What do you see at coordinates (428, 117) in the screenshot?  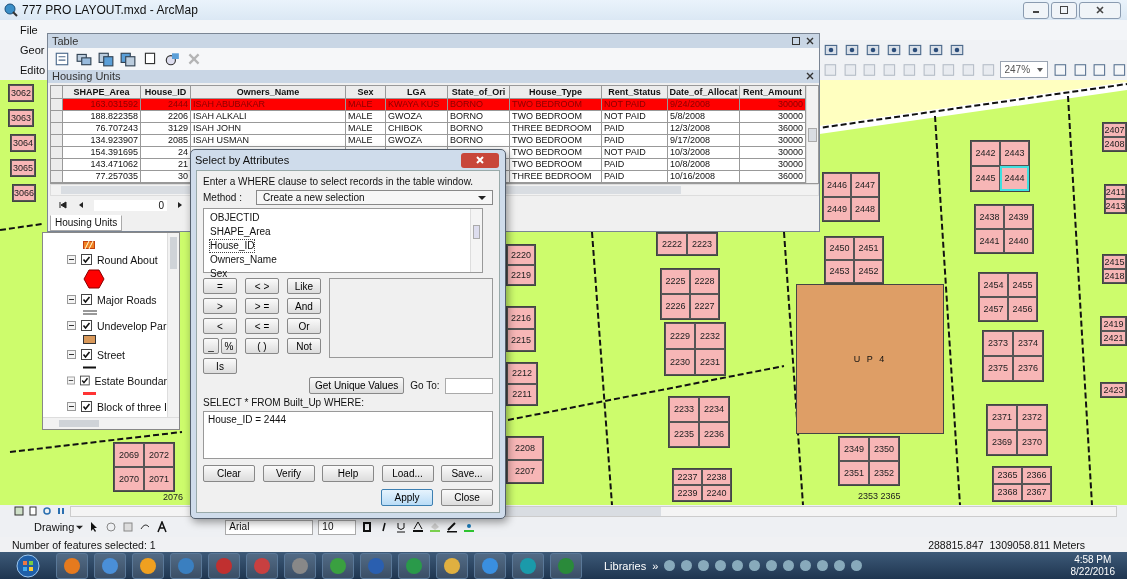 I see `table-row: 188.822358 2206 ISAH ALKALI MALE GWOZA BORNO TWO BEDROOM NOT PAID 5/8/2008 30000` at bounding box center [428, 117].